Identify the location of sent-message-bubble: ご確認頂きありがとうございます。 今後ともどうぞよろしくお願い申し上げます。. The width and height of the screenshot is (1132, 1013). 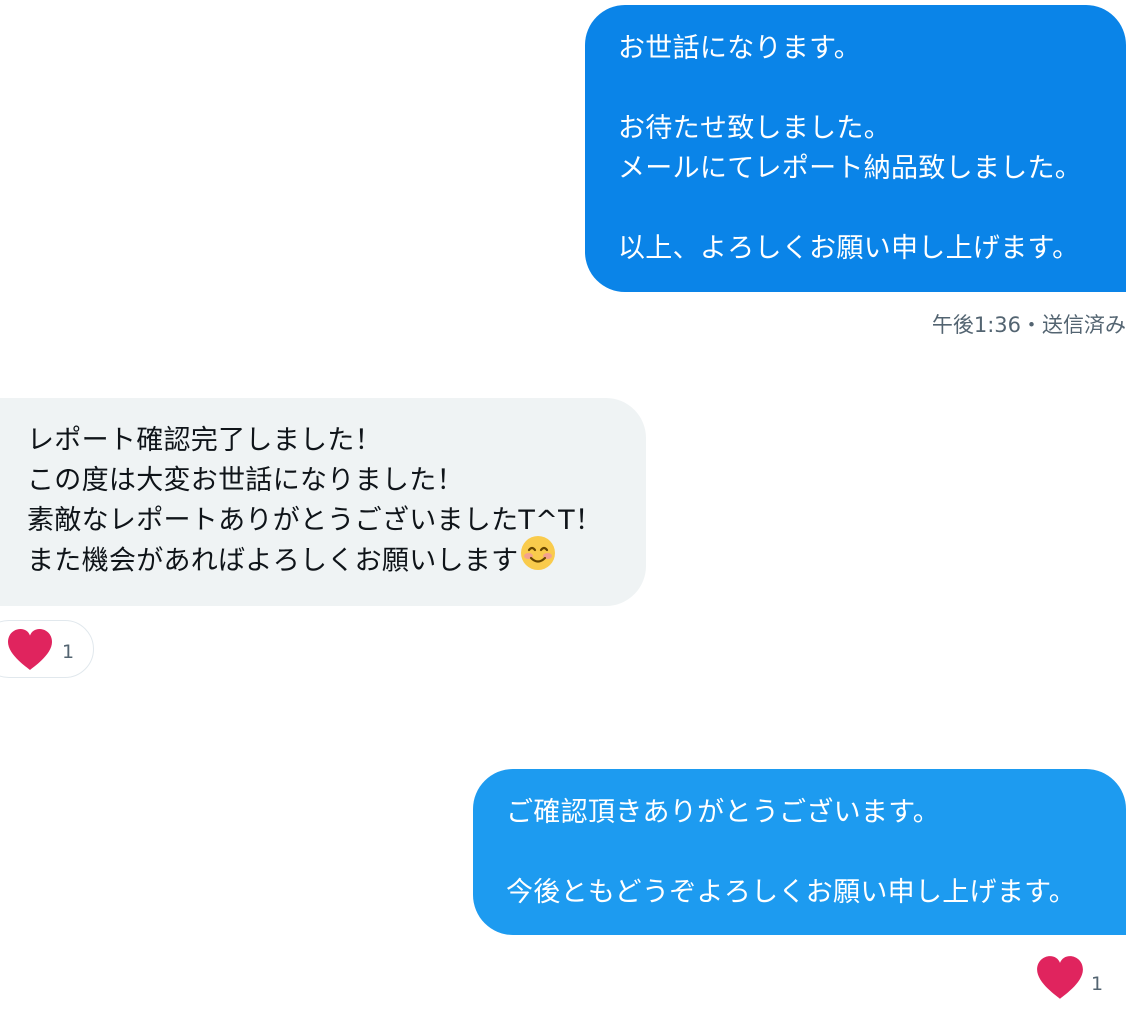
(799, 852).